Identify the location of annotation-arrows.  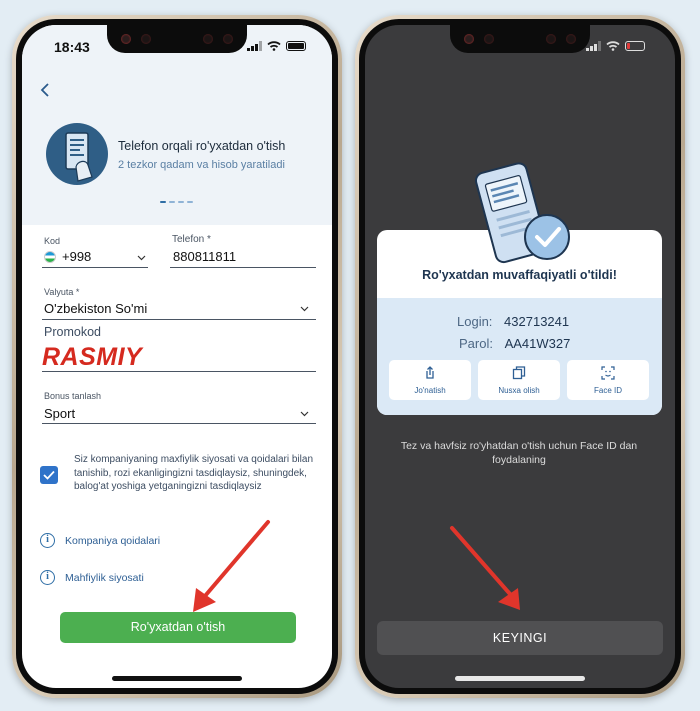
(356, 566).